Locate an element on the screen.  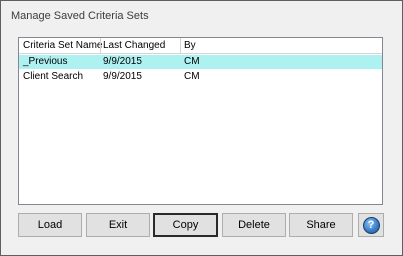
cell-criteria-set-name: _Previous is located at coordinates (45, 61).